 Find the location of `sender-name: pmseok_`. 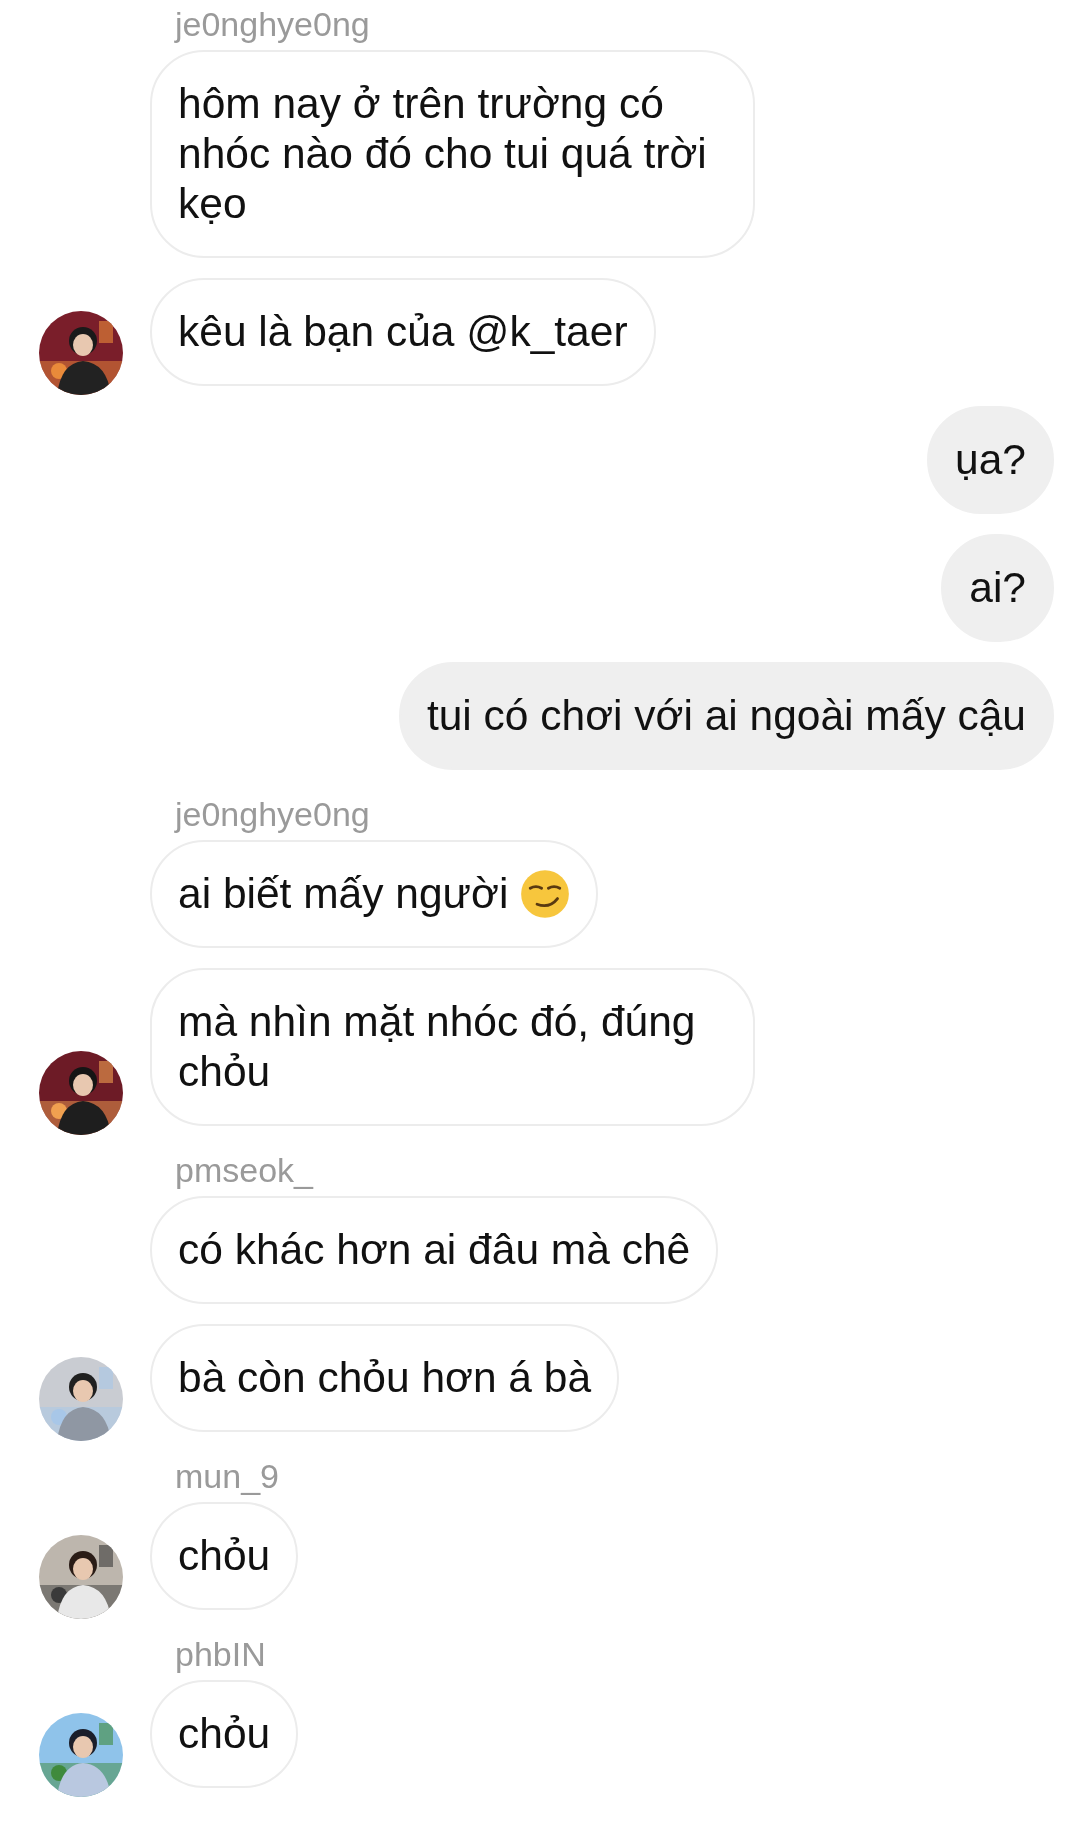

sender-name: pmseok_ is located at coordinates (245, 1170).